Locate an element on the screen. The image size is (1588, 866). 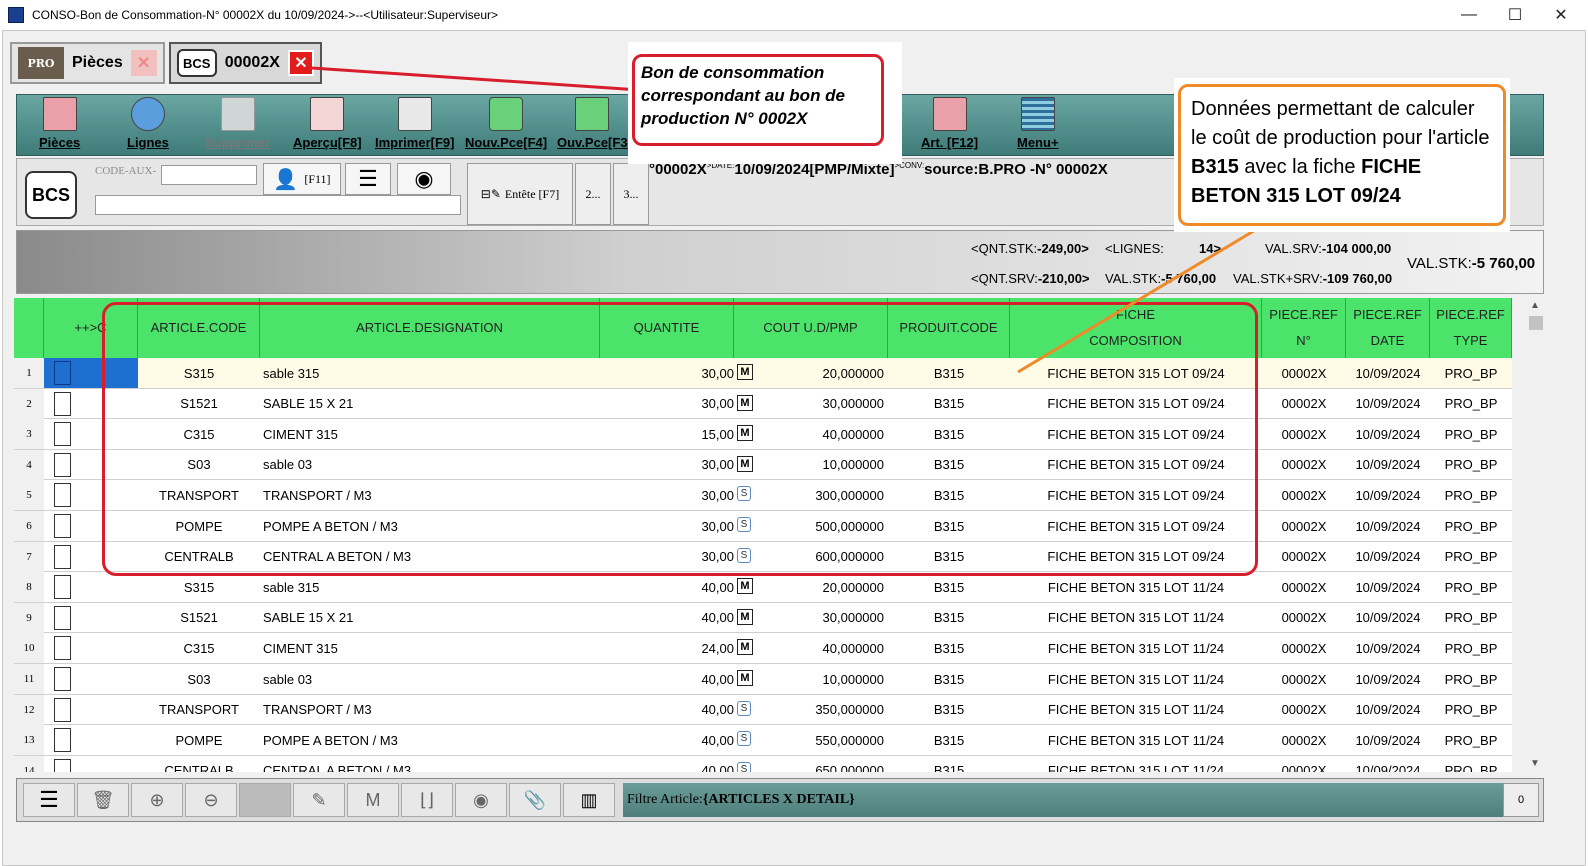
bottom-m-button: M is located at coordinates (373, 800).